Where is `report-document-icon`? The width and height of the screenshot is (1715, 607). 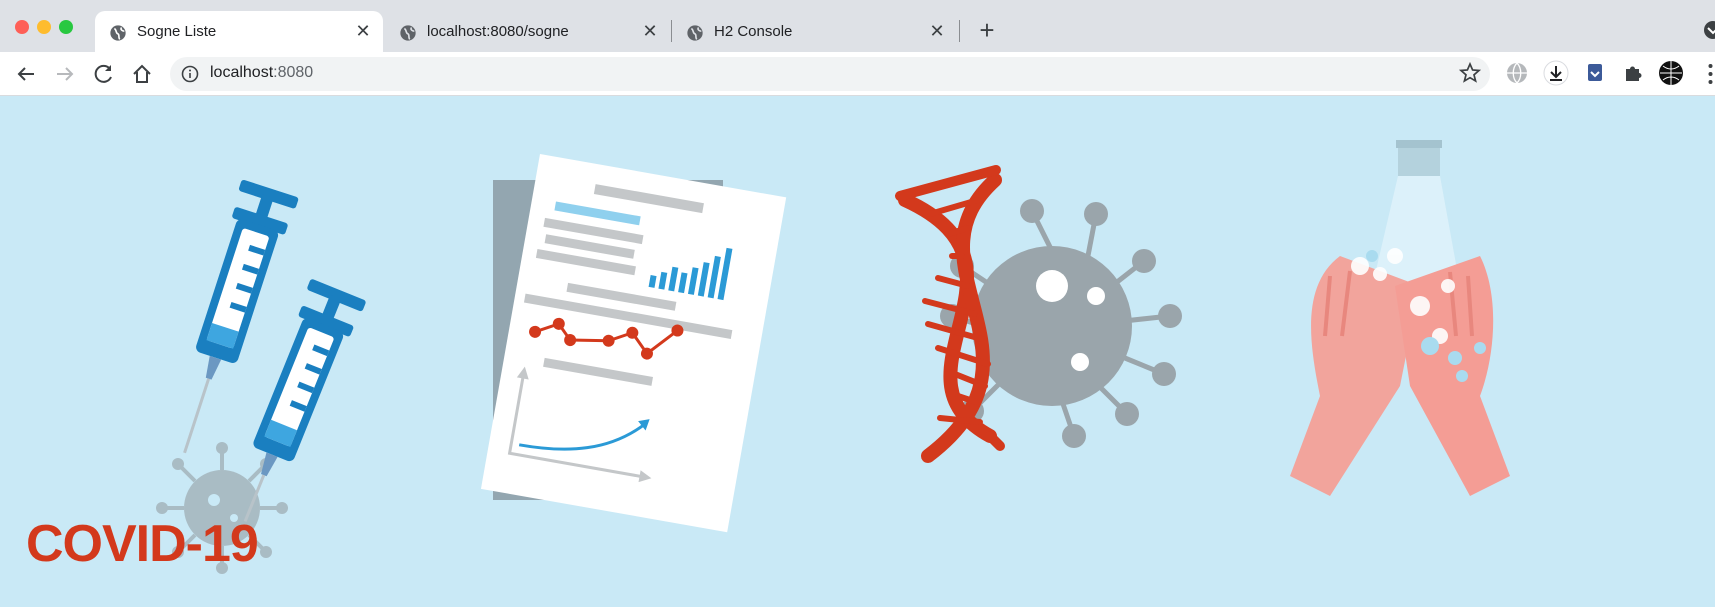
report-document-icon is located at coordinates (633, 343).